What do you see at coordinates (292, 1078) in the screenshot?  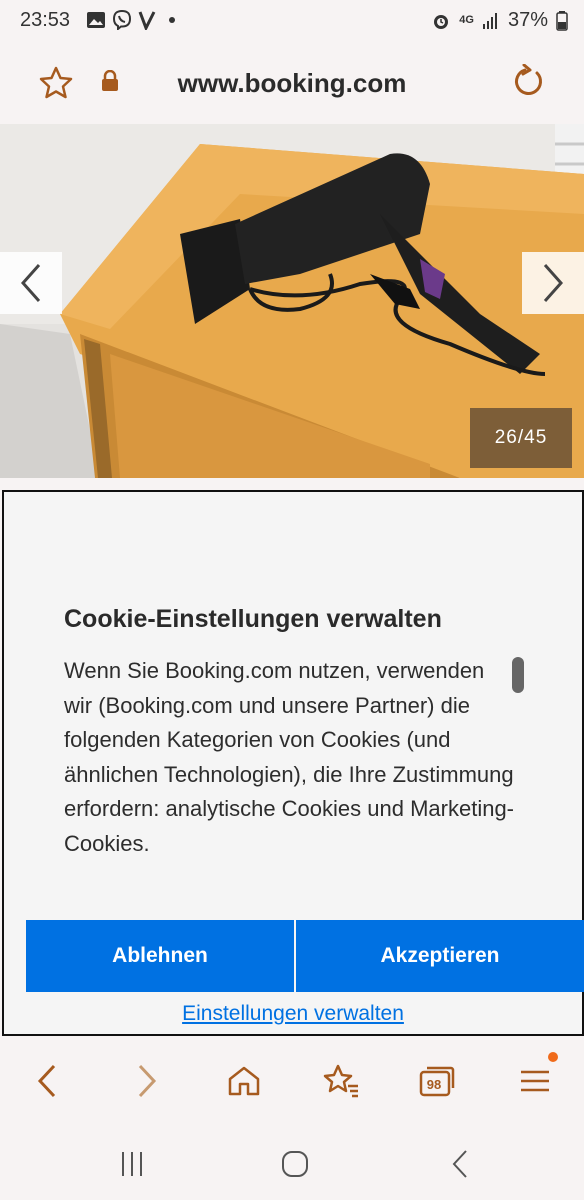 I see `browser-bottom-nav: 98` at bounding box center [292, 1078].